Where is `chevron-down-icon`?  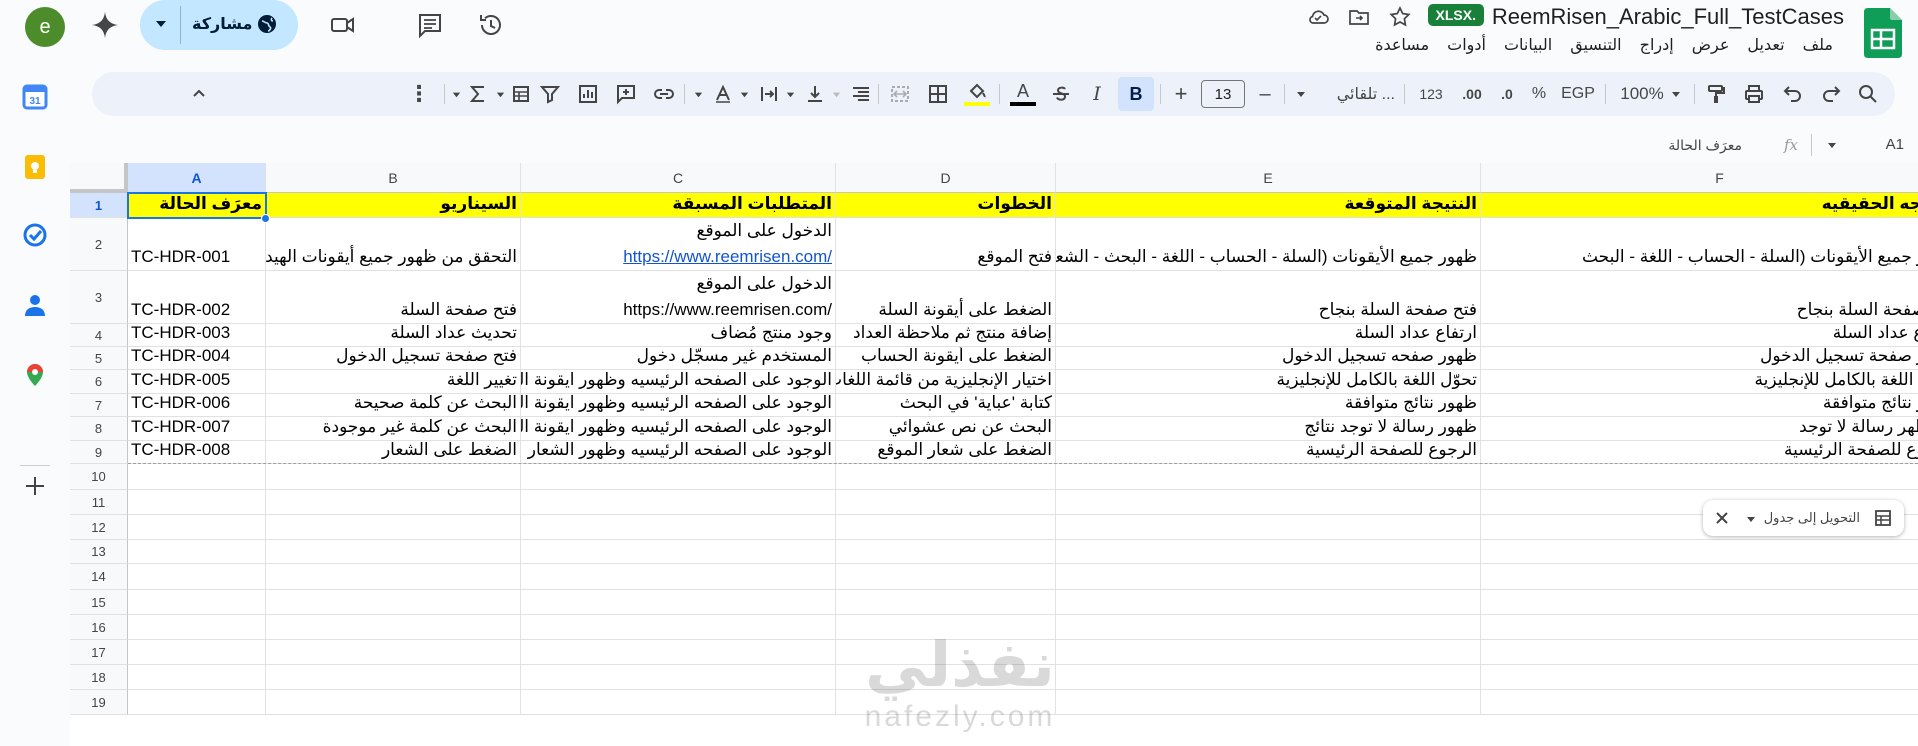
chevron-down-icon is located at coordinates (1832, 145).